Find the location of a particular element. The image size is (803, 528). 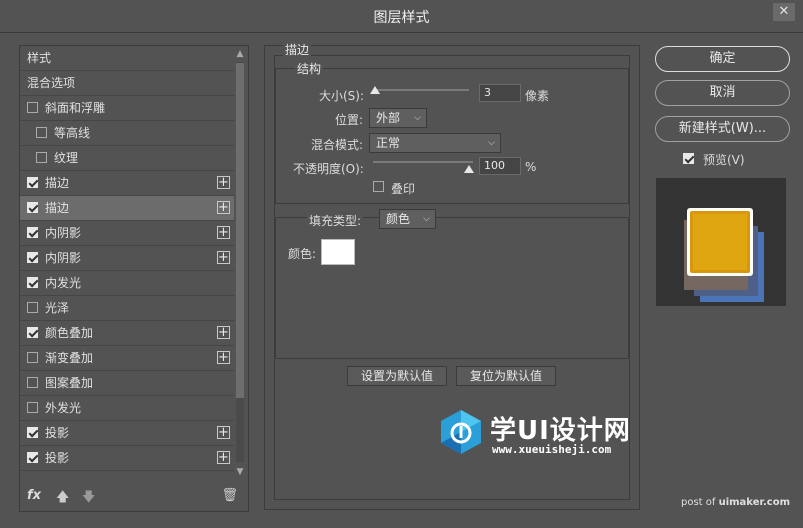

opacity-slider-thumb is located at coordinates (469, 169).